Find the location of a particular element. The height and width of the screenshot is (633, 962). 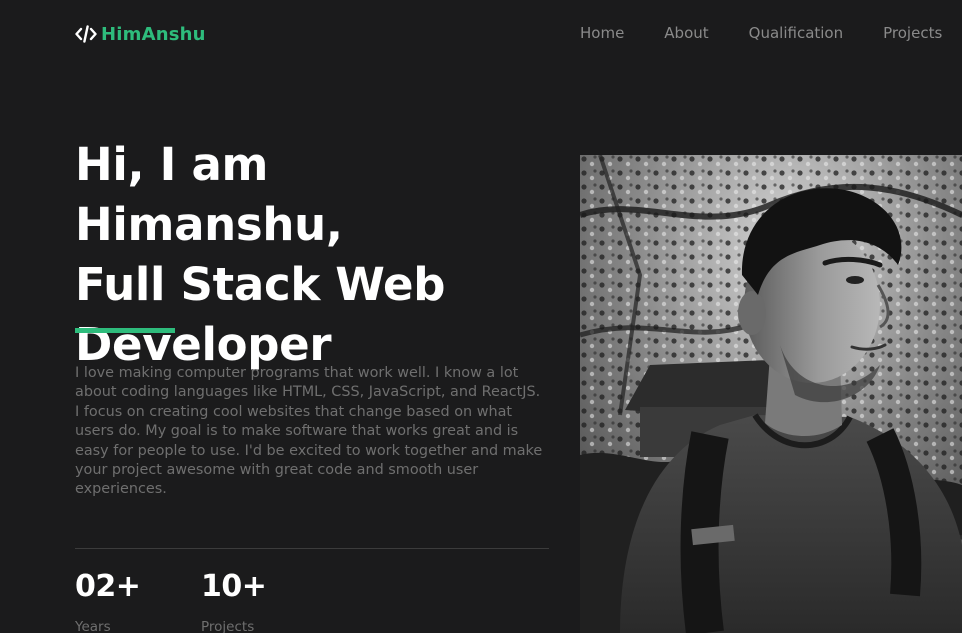

logo-link: HimAnshu is located at coordinates (140, 34).